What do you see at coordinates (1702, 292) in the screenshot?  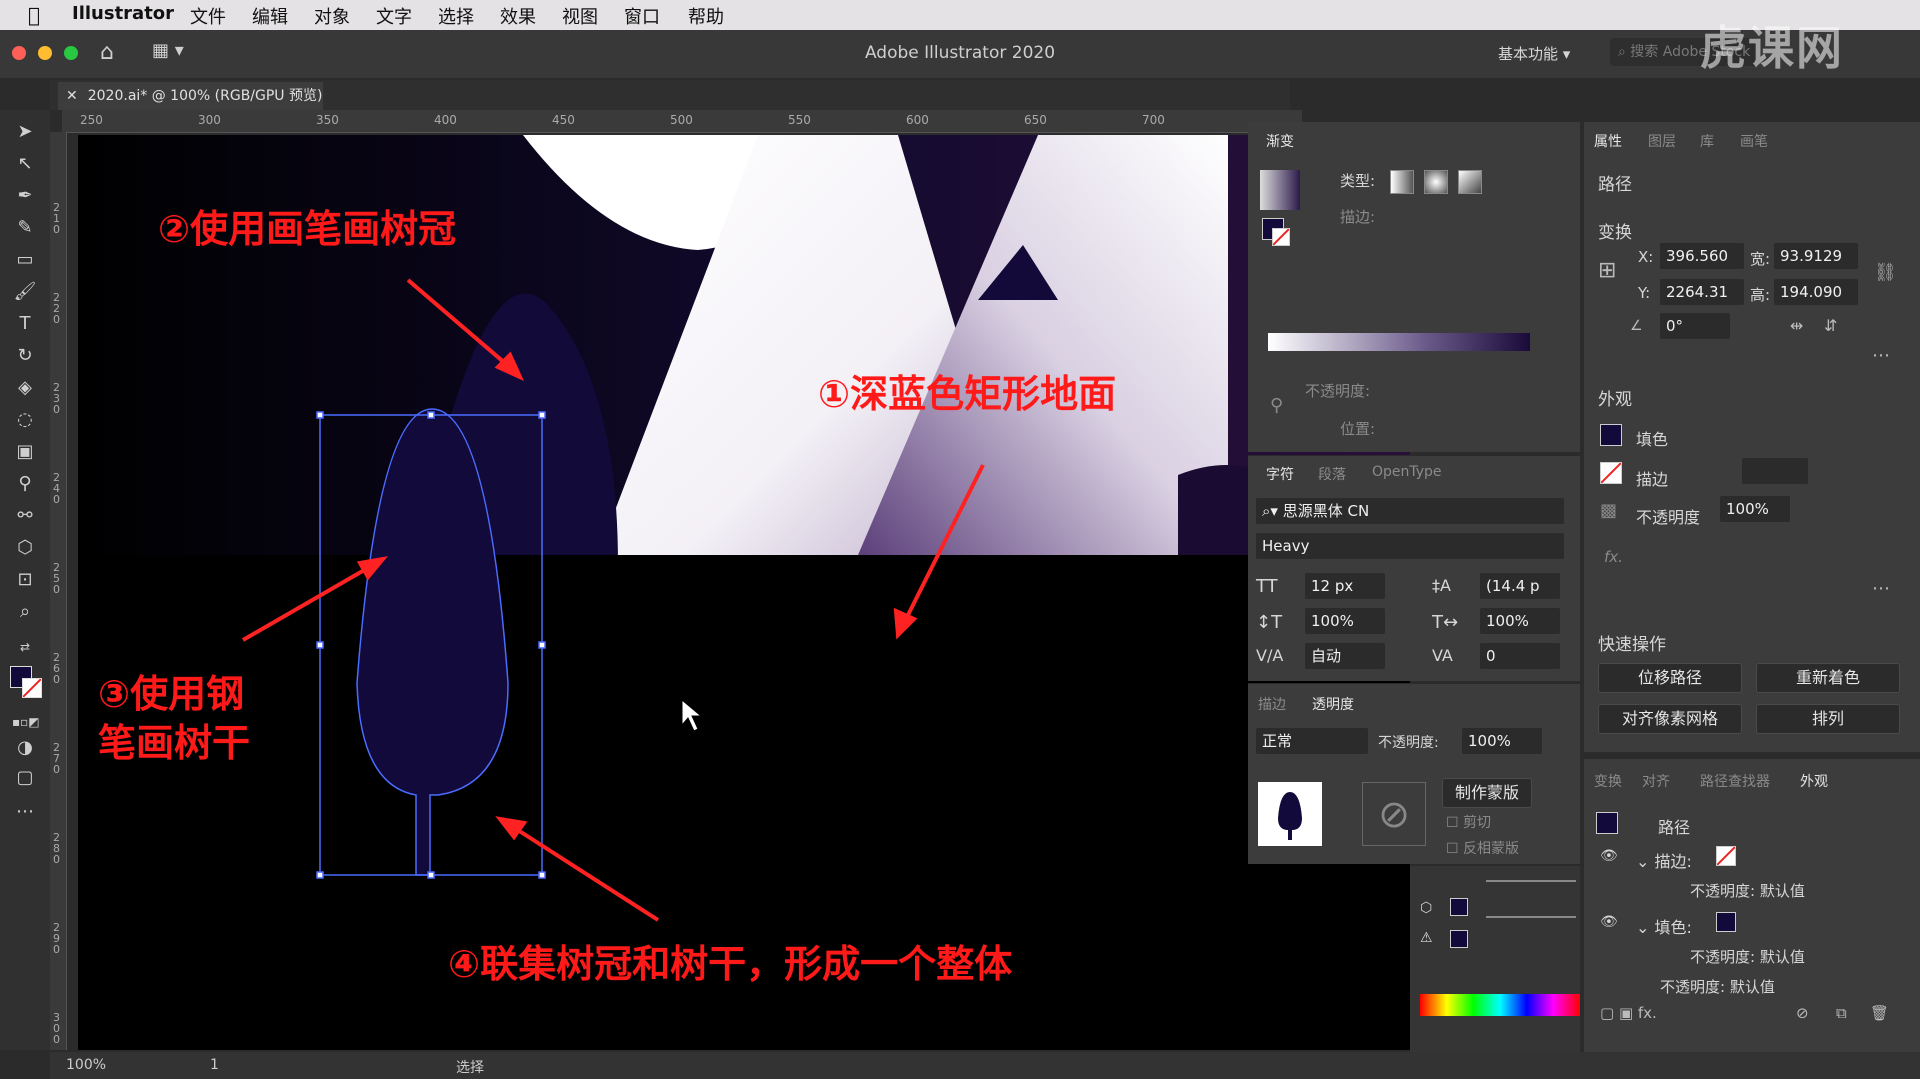 I see `y-input: 2264.31` at bounding box center [1702, 292].